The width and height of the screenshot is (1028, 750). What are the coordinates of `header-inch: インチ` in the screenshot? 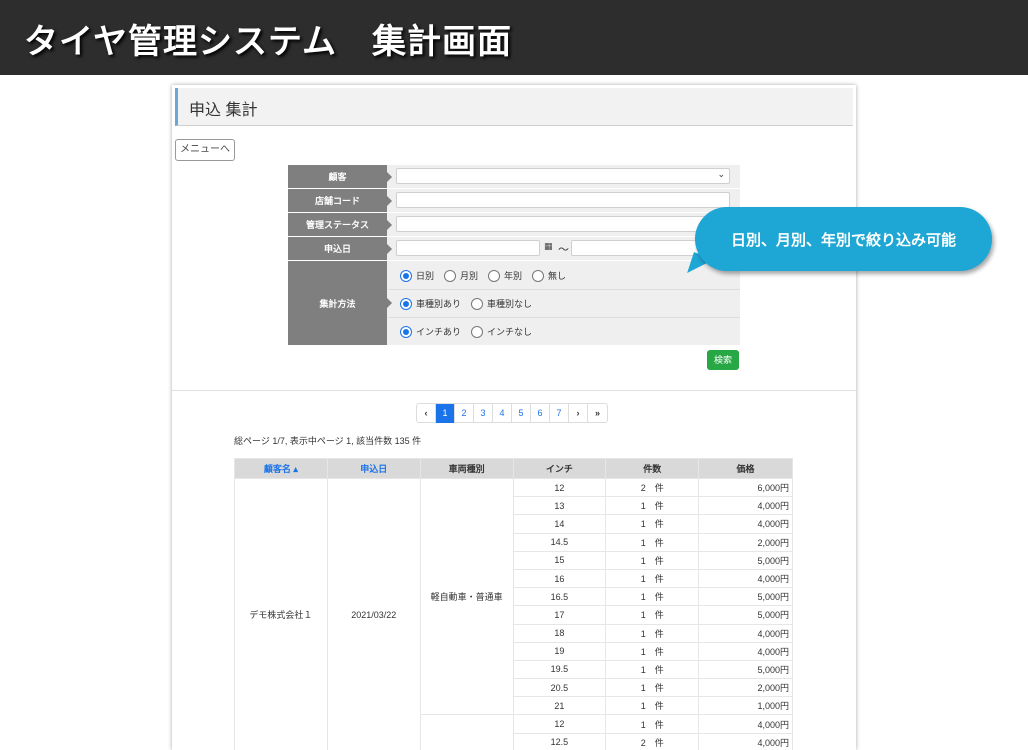 It's located at (559, 468).